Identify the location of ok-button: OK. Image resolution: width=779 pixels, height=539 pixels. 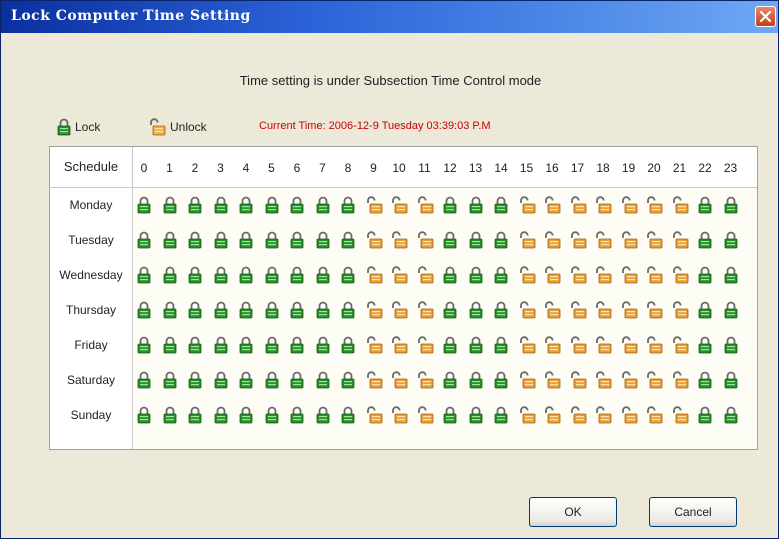
(573, 512).